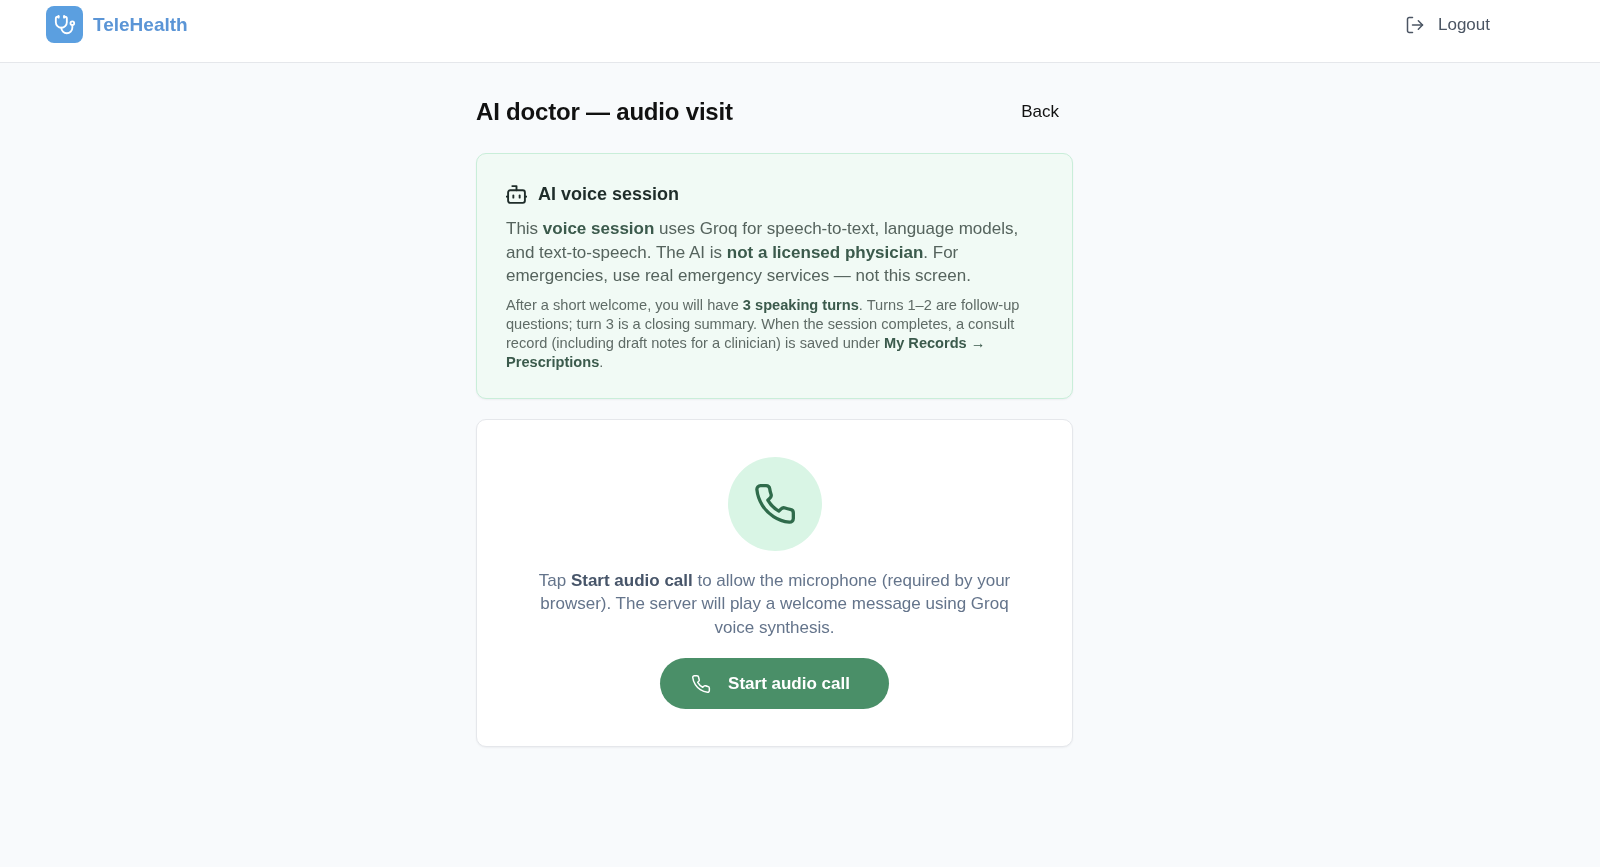 The image size is (1600, 867). I want to click on session-note: After a short welcome, you will have 3 speaking turns. Turns 1–2 are follow-up questions; turn 3 is a closing summary. When the session completes, a consult record (including draft notes for a clinician) is saved under My Records → Prescriptions., so click(763, 333).